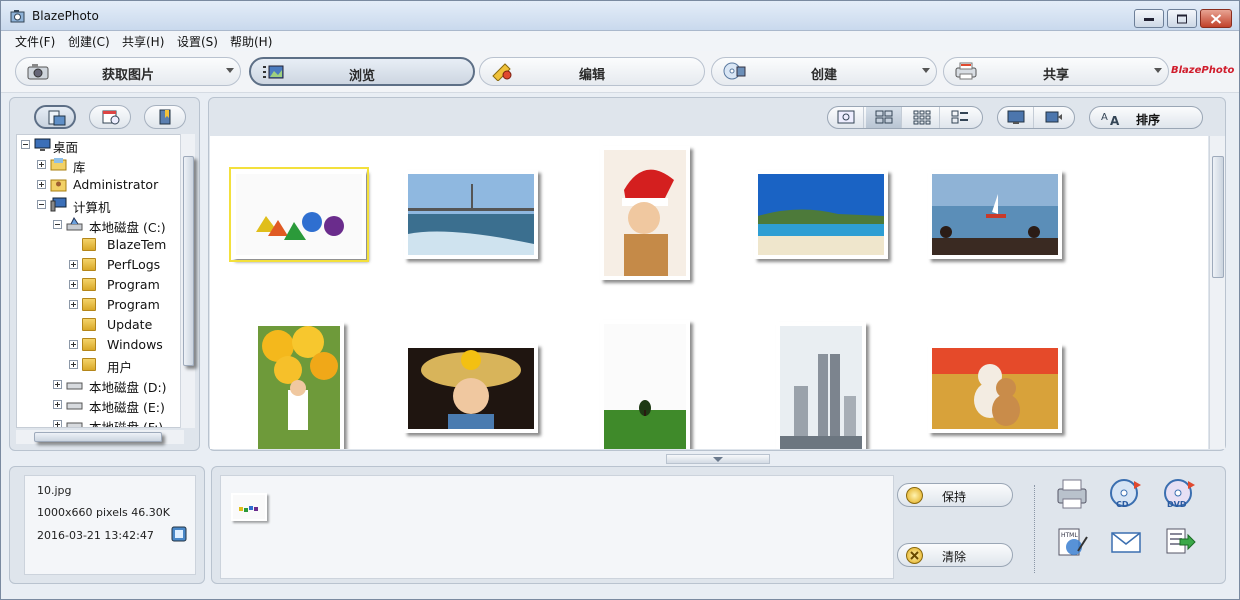 This screenshot has width=1240, height=600. I want to click on keep-button: 保持, so click(955, 495).